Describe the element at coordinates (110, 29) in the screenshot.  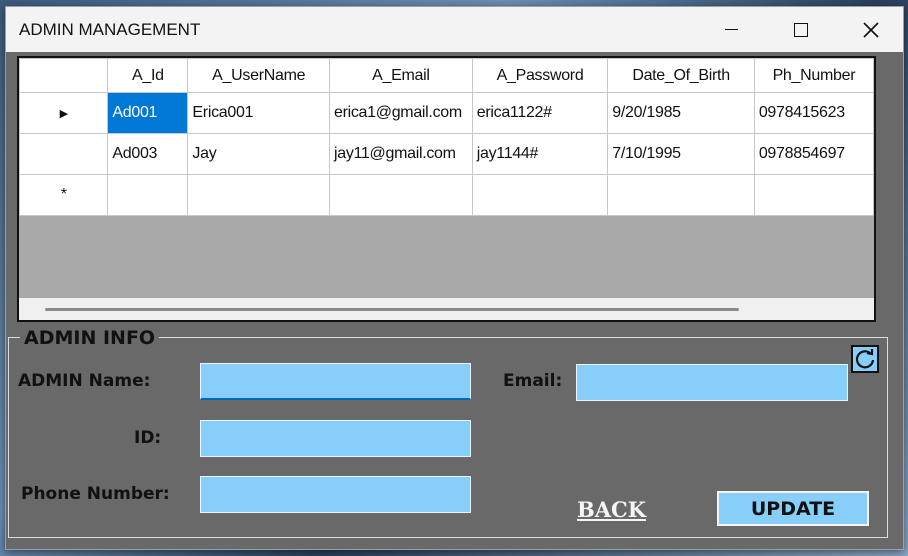
I see `window-title: ADMIN MANAGEMENT` at that location.